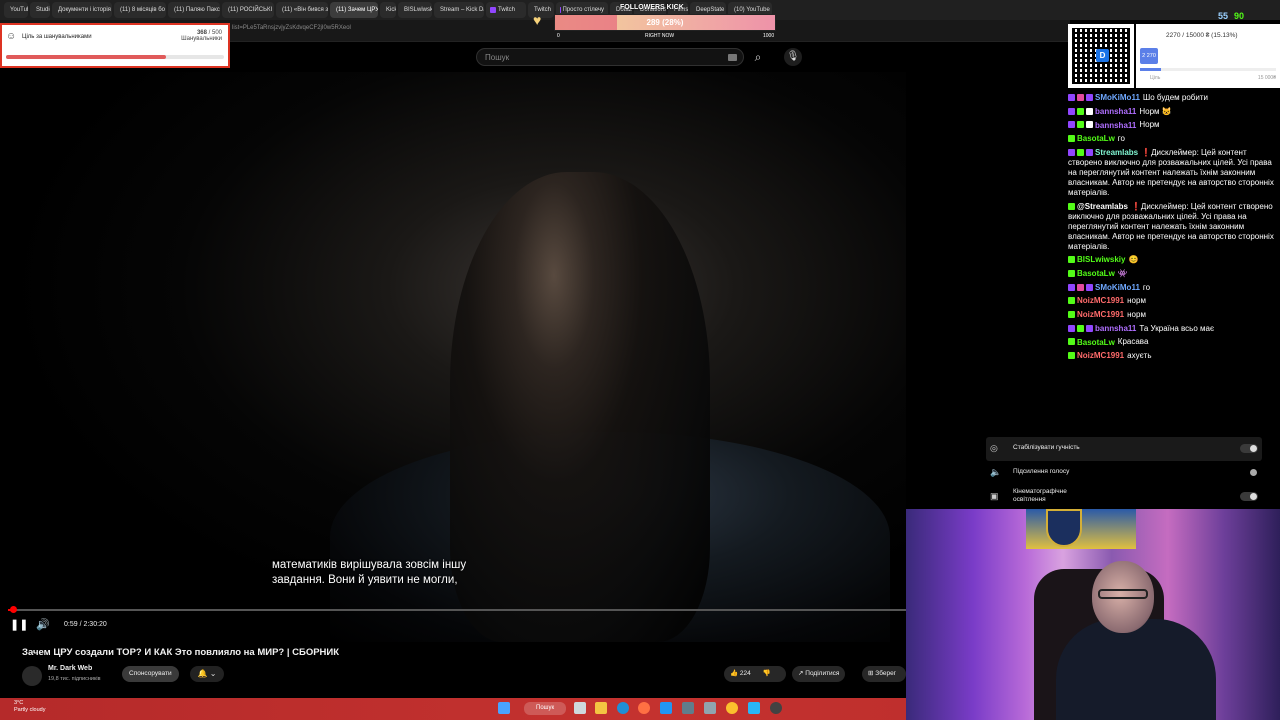 The image size is (1280, 720). What do you see at coordinates (793, 57) in the screenshot?
I see `microphone-icon: 🎙` at bounding box center [793, 57].